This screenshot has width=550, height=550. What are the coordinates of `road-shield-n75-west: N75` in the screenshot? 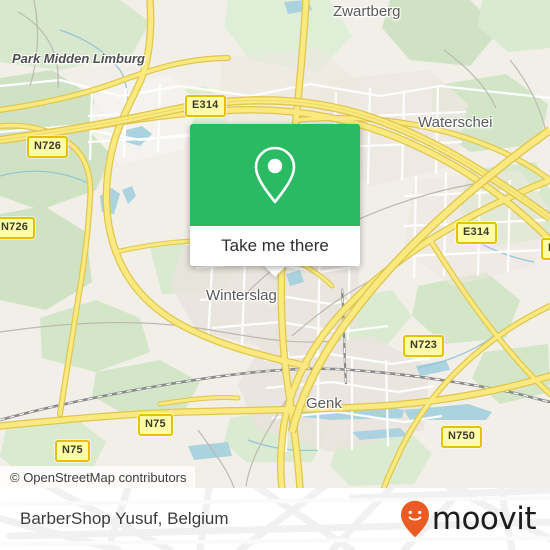 It's located at (72, 451).